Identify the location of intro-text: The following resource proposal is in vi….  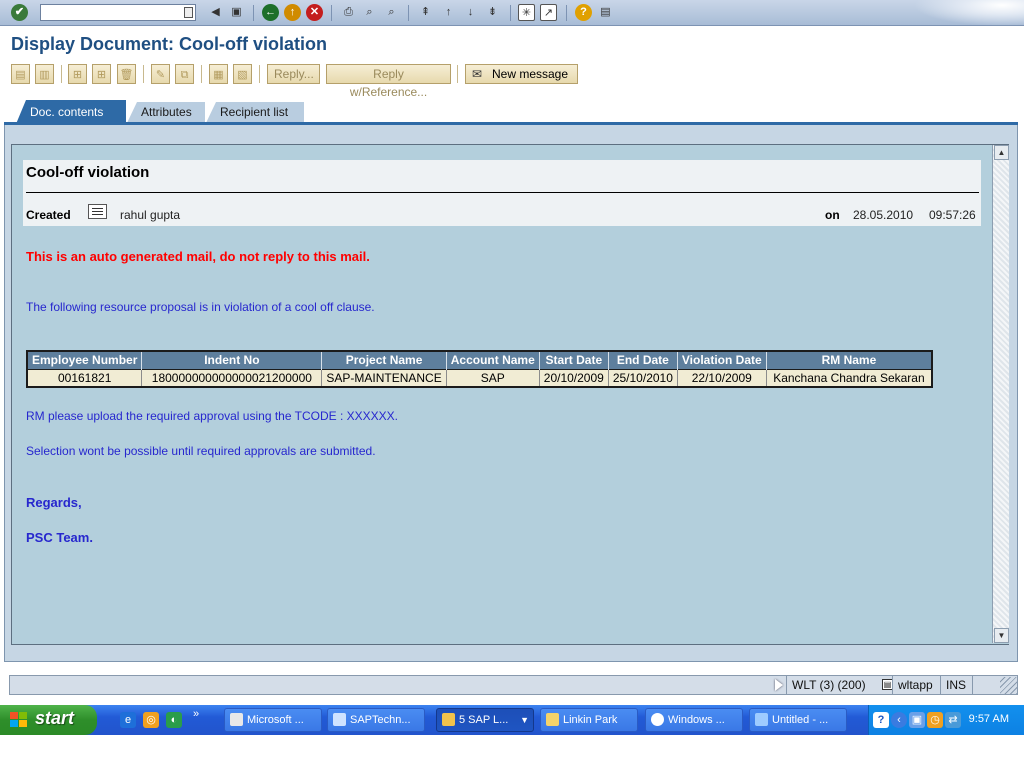
(200, 307).